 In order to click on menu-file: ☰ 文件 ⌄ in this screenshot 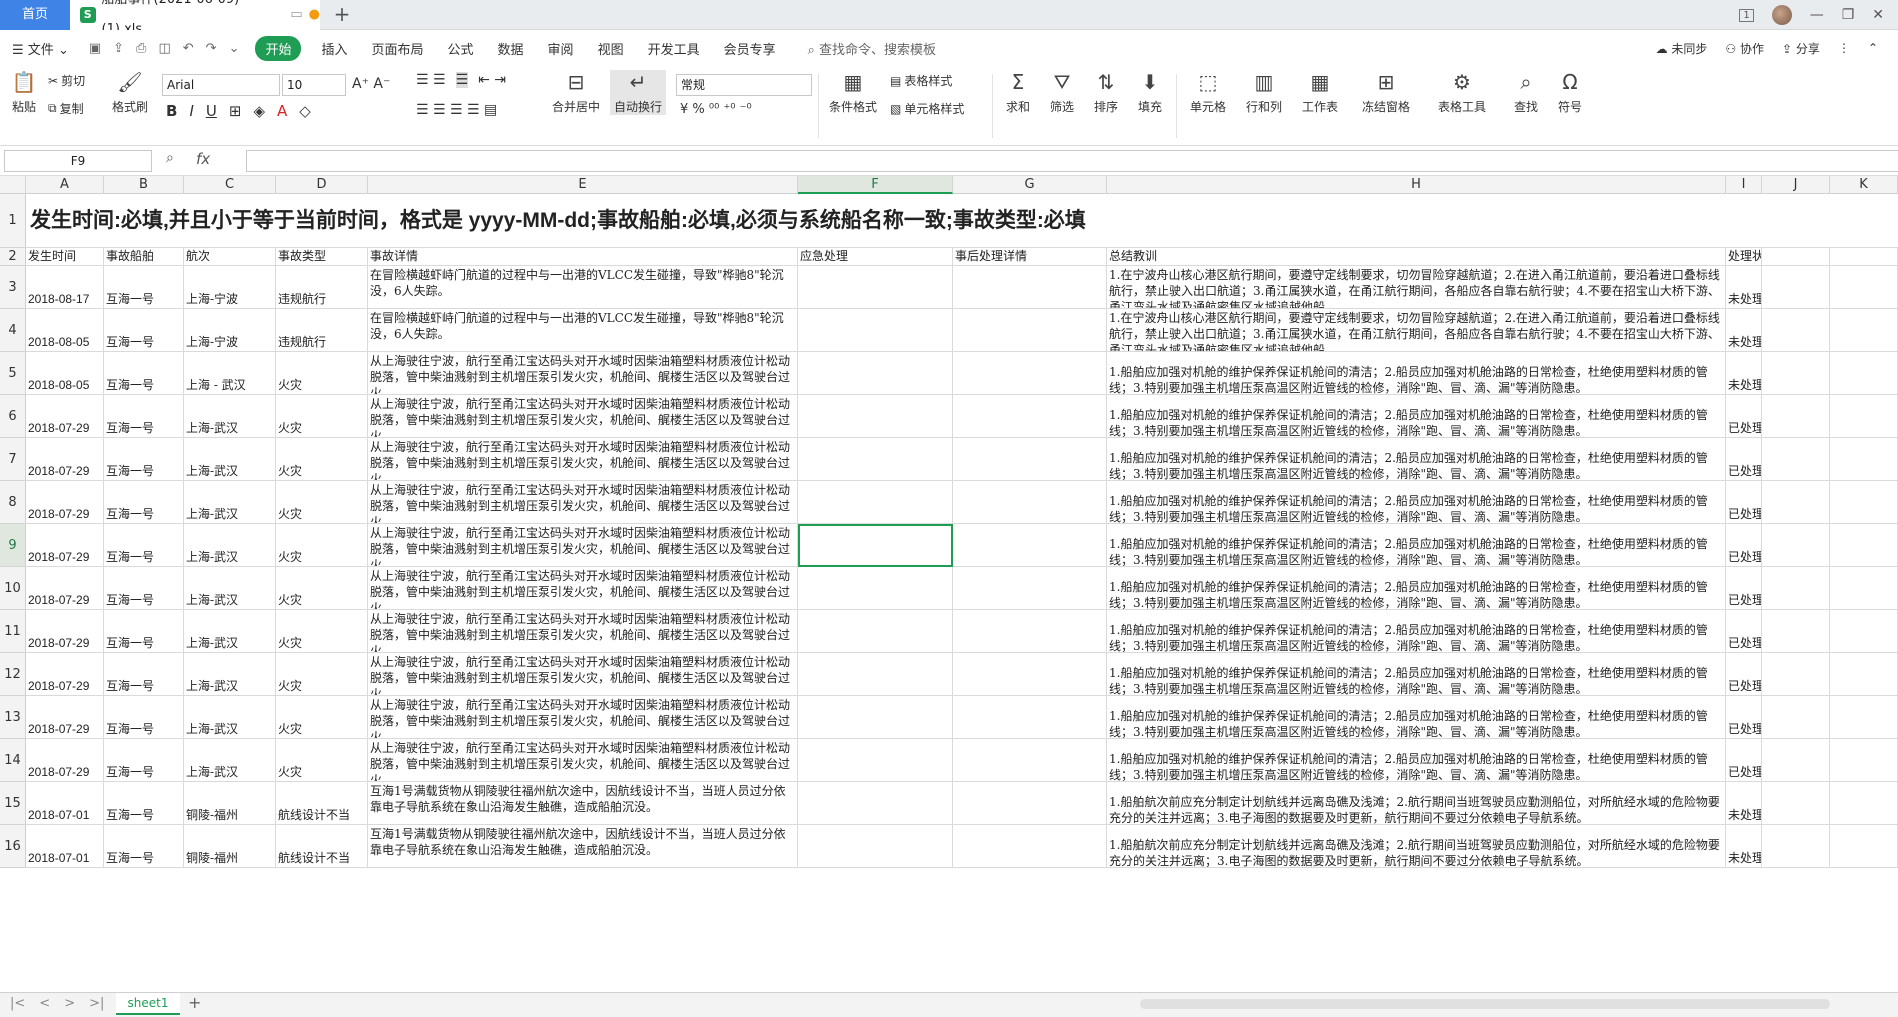, I will do `click(40, 48)`.